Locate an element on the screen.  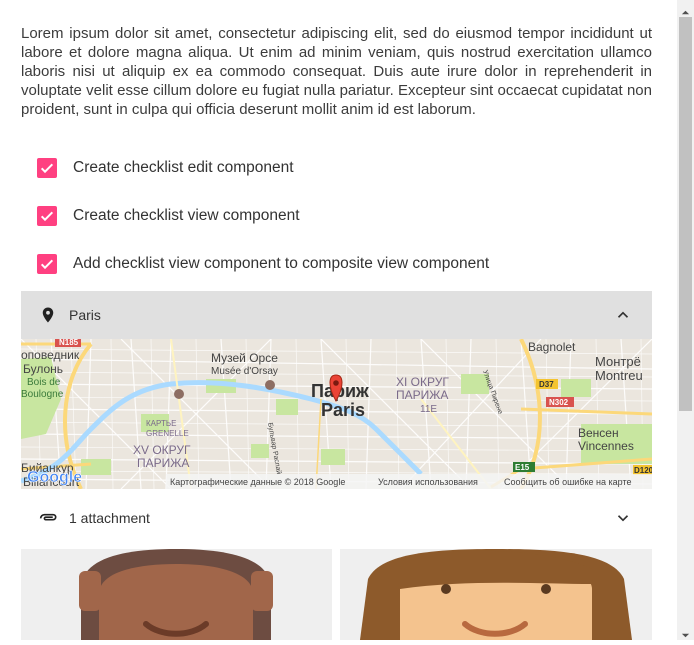
map-label: Bois de is located at coordinates (44, 382).